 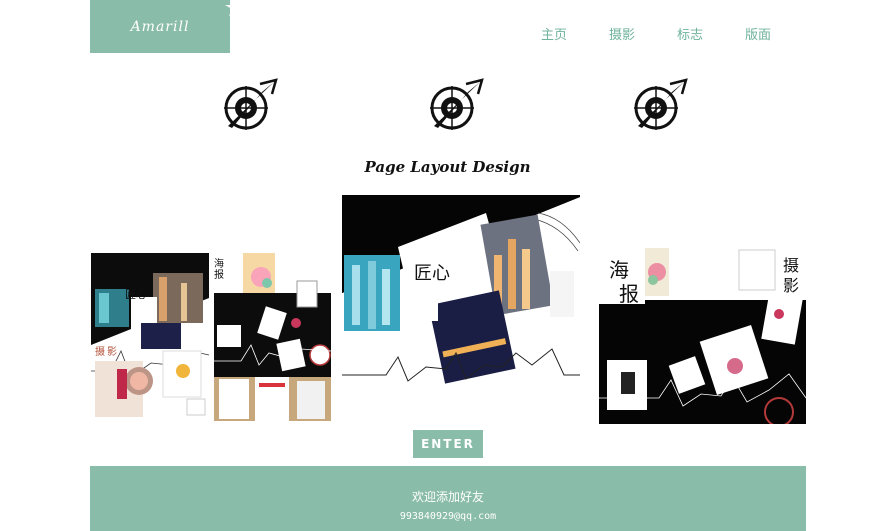 What do you see at coordinates (236, 8) in the screenshot?
I see `star-icon` at bounding box center [236, 8].